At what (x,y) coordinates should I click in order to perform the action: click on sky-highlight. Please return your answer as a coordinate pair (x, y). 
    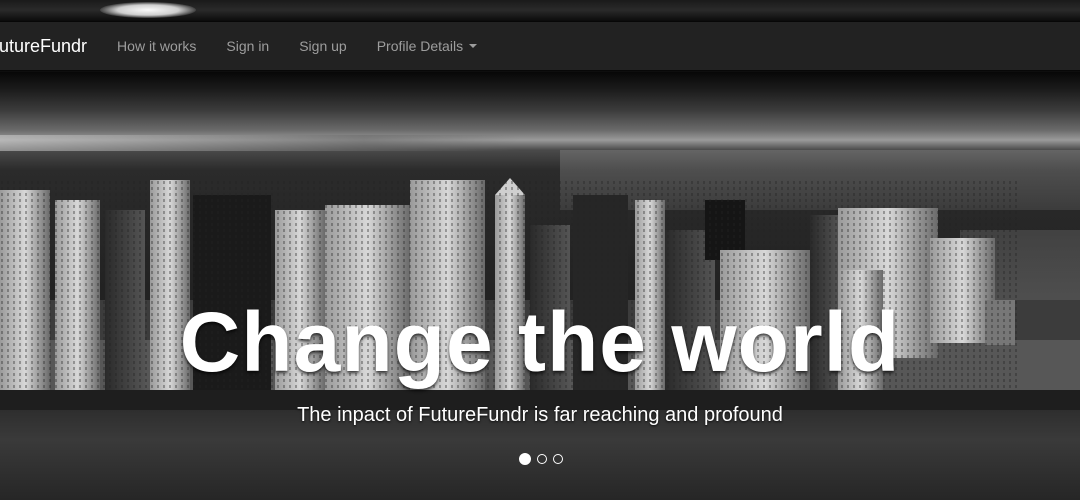
    Looking at the image, I should click on (148, 10).